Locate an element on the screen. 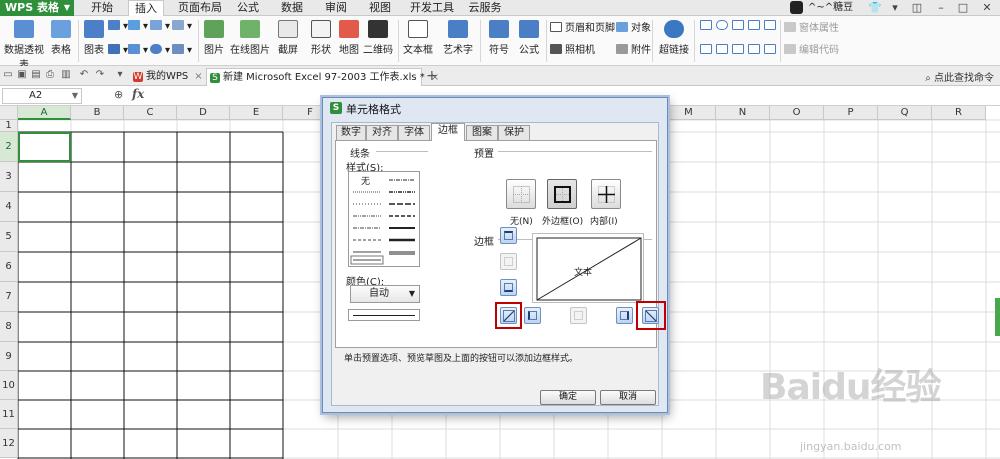 Image resolution: width=1000 pixels, height=459 pixels. tab-my-wps: W 我的WPS × is located at coordinates (166, 77).